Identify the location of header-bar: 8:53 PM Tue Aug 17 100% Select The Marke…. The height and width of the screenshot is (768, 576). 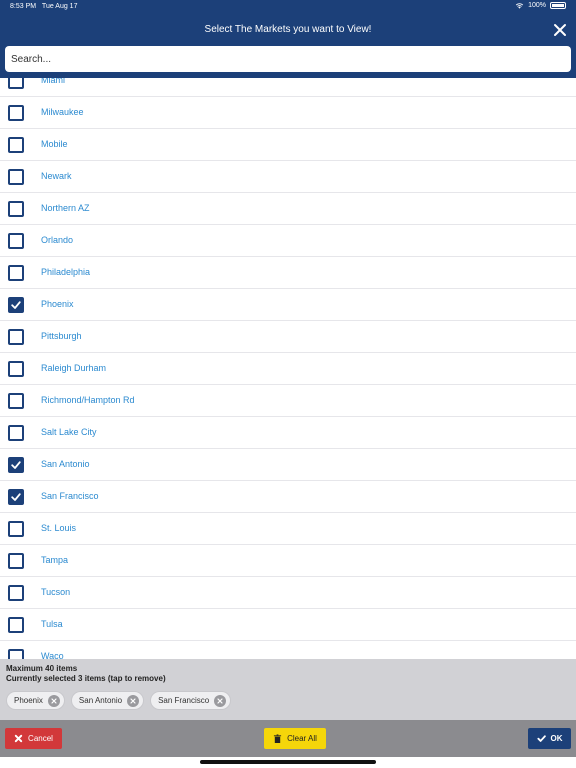
(288, 39).